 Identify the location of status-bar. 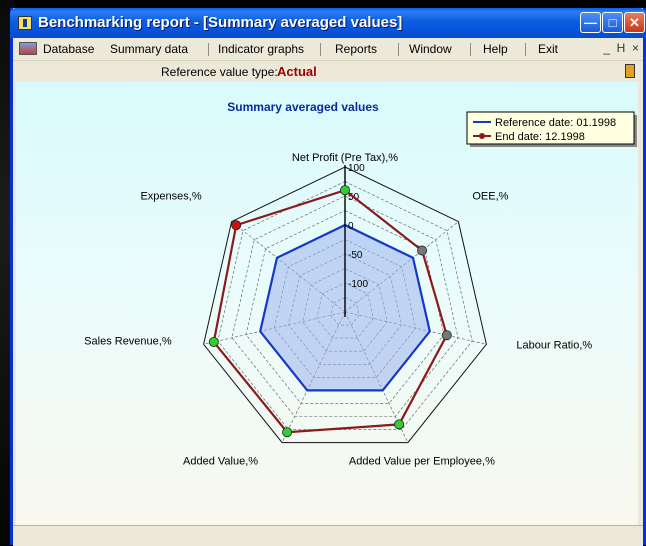
(328, 535).